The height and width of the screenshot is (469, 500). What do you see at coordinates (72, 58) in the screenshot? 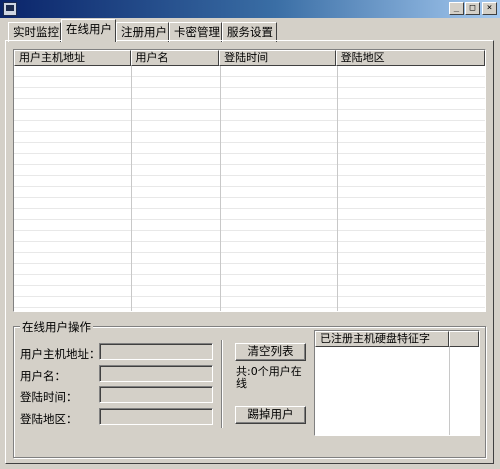
I see `column-host-address: 用户主机地址` at bounding box center [72, 58].